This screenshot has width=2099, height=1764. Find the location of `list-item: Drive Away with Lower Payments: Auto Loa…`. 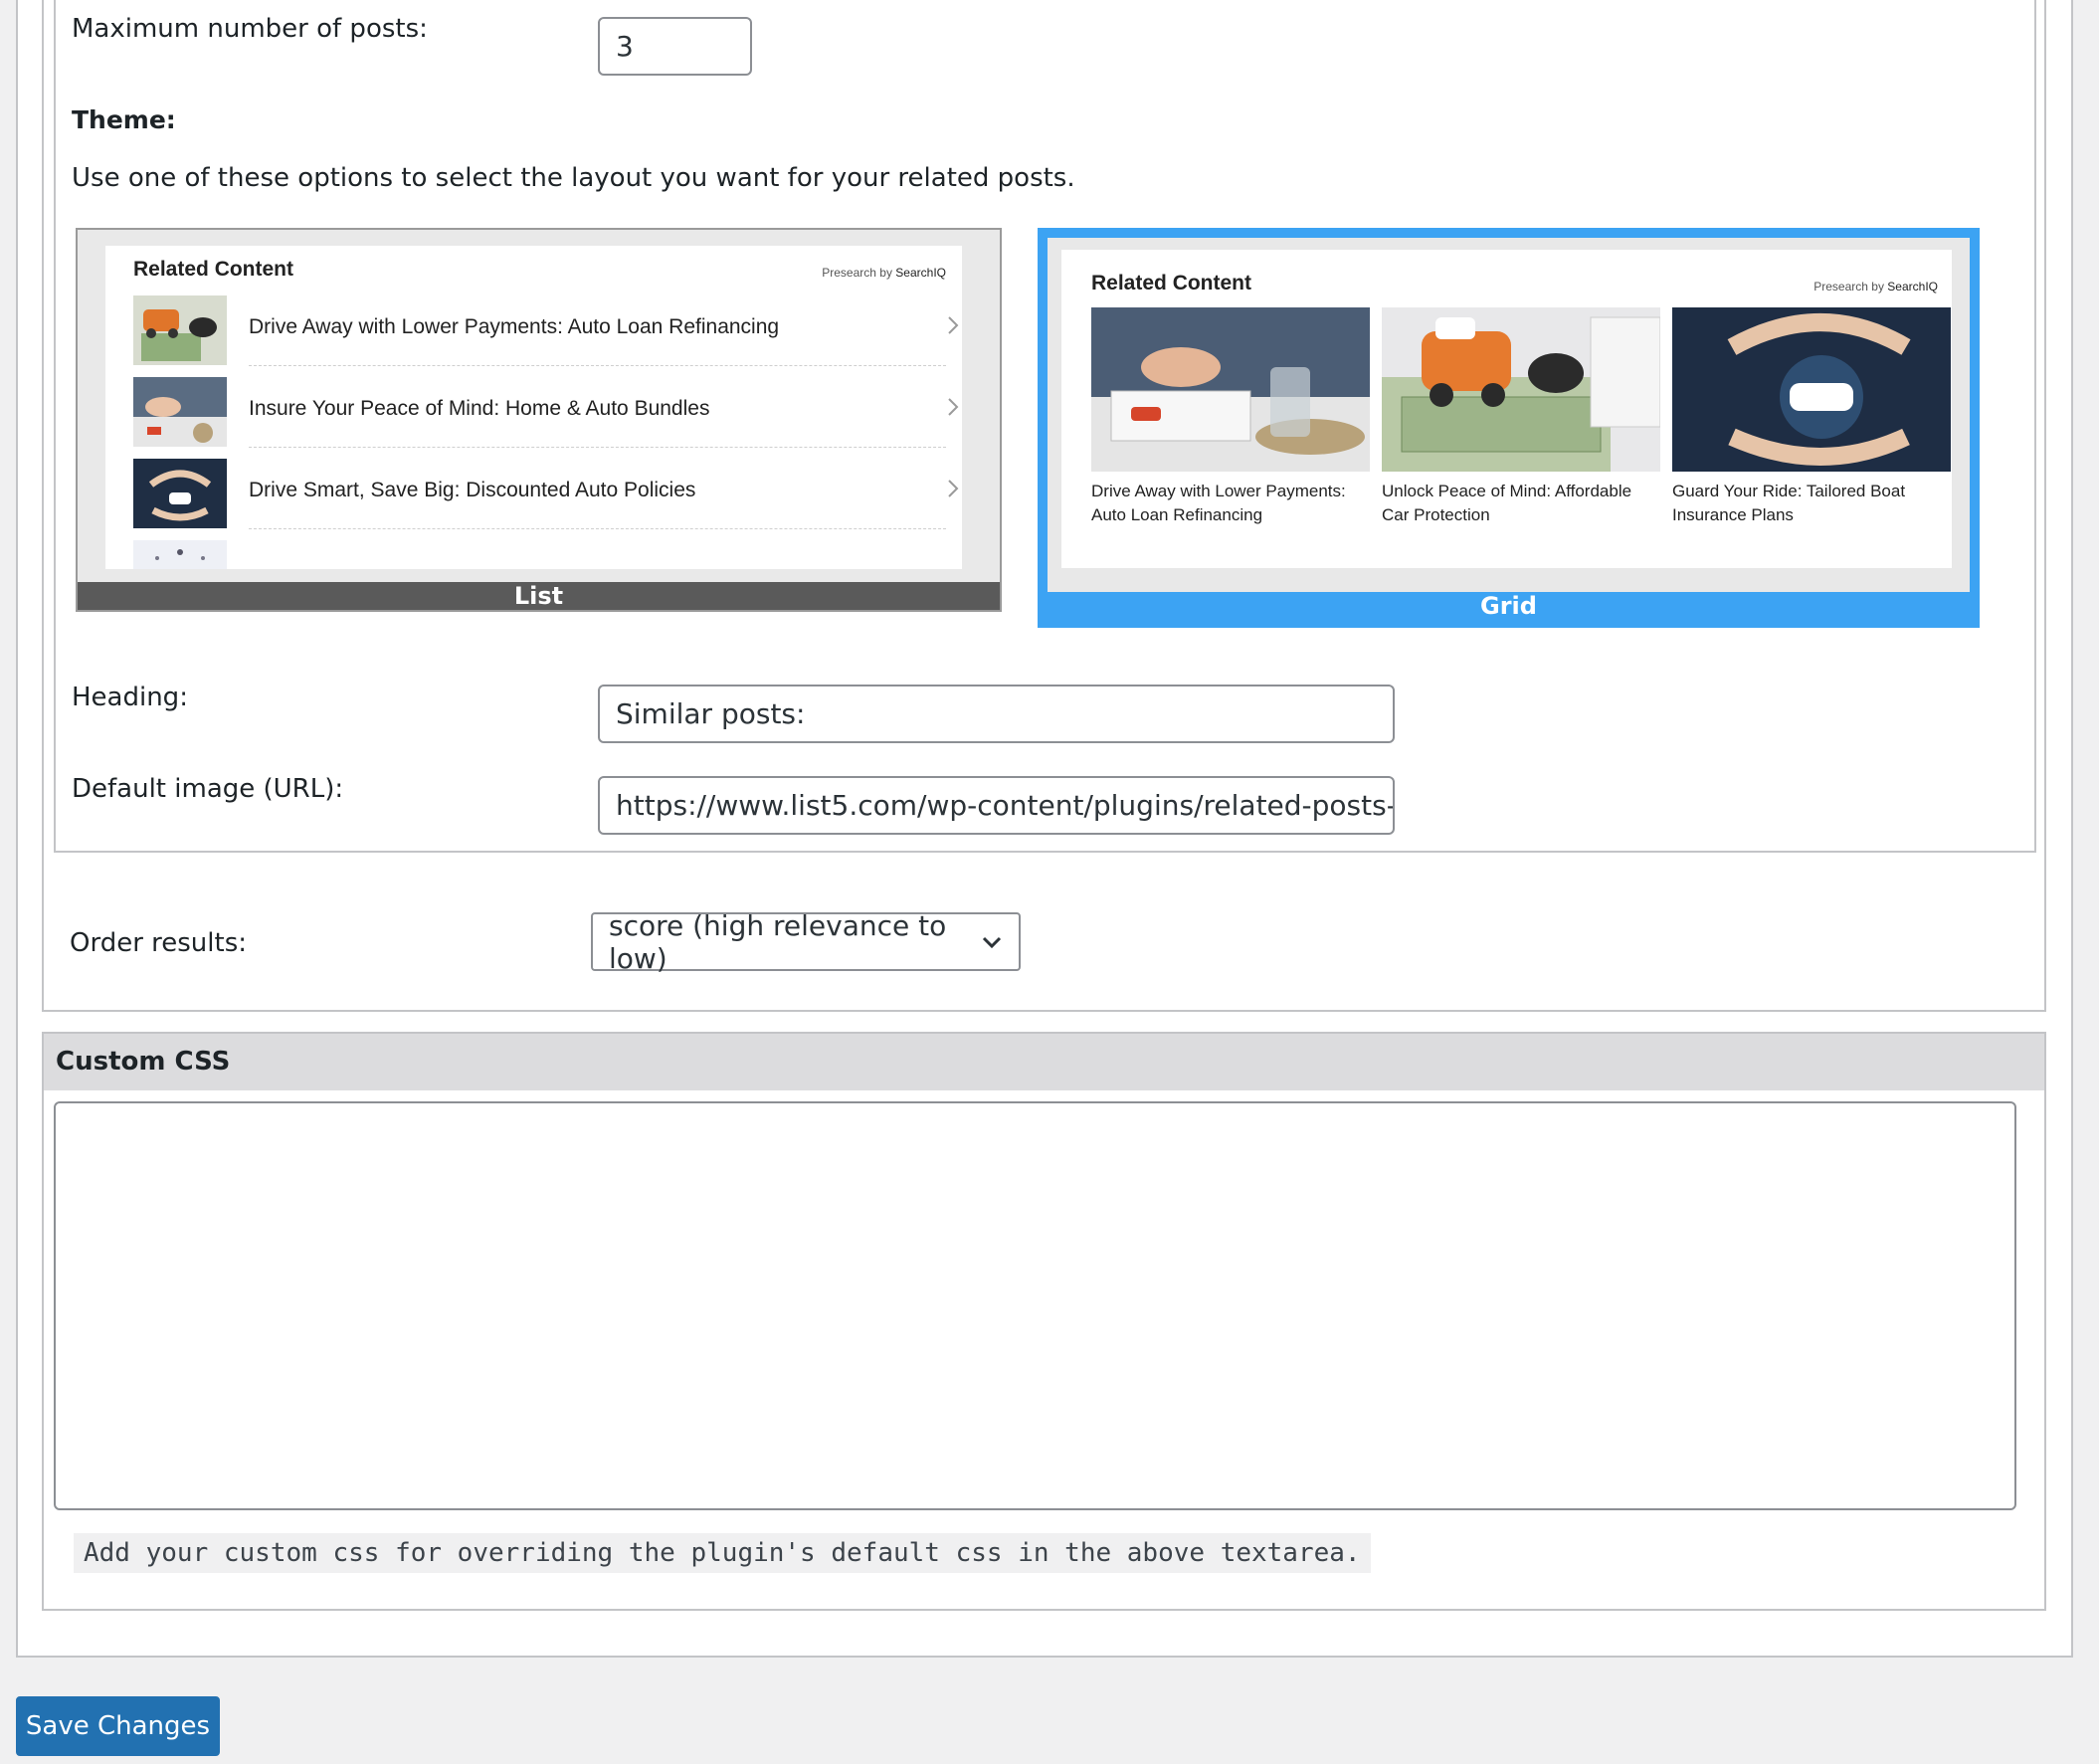

list-item: Drive Away with Lower Payments: Auto Loa… is located at coordinates (533, 336).